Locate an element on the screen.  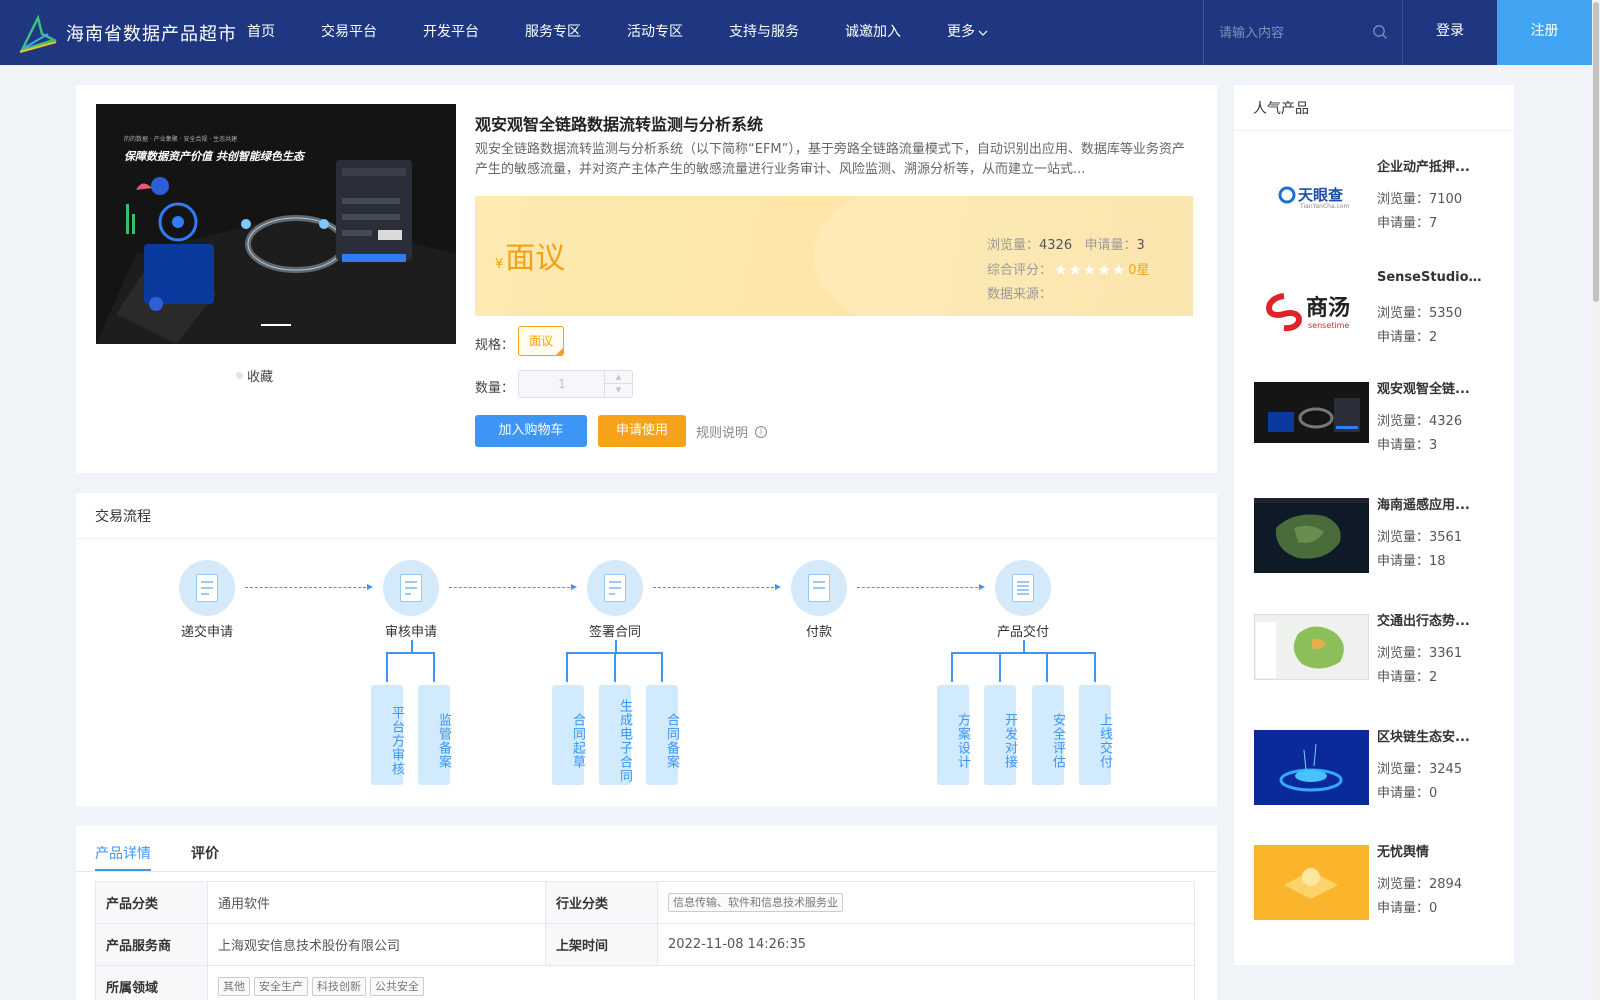
product-title: 观安观智全链路数据流转监测与分析系统 is located at coordinates (619, 124).